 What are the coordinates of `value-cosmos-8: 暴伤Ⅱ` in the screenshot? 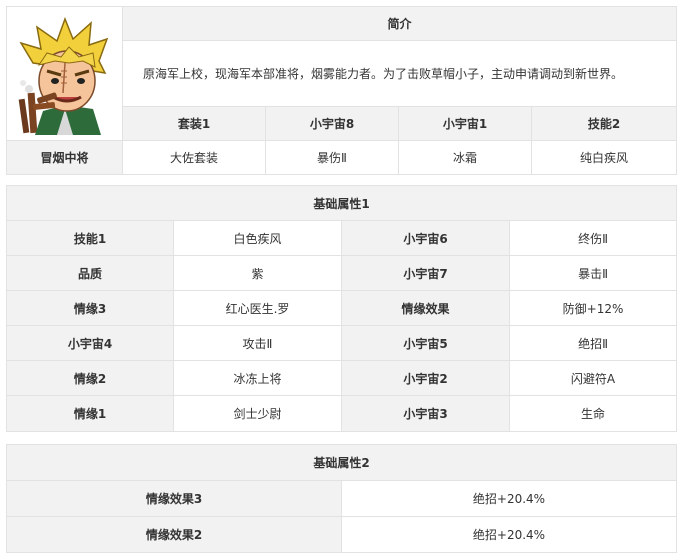 It's located at (332, 157).